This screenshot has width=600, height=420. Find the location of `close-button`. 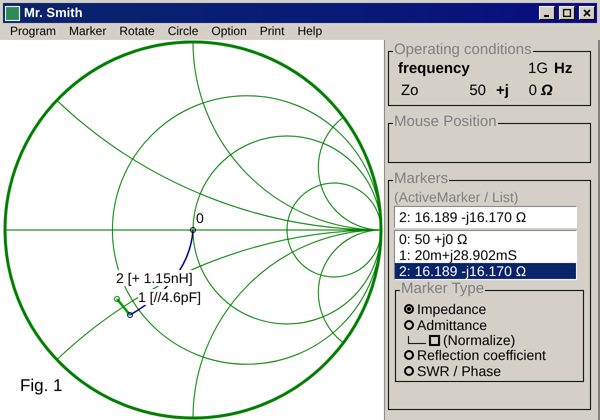

close-button is located at coordinates (587, 13).